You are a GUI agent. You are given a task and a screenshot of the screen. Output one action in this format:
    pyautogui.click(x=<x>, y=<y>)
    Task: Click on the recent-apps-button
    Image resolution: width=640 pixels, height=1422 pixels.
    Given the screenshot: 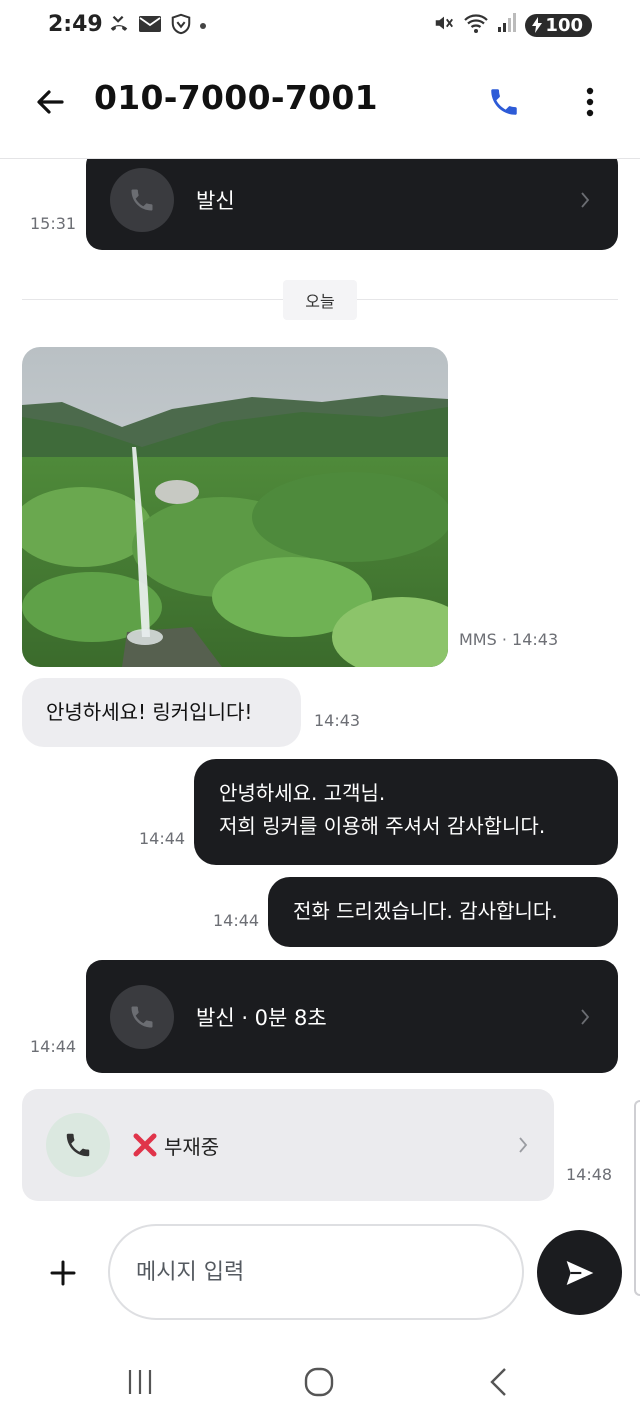 What is the action you would take?
    pyautogui.click(x=140, y=1382)
    